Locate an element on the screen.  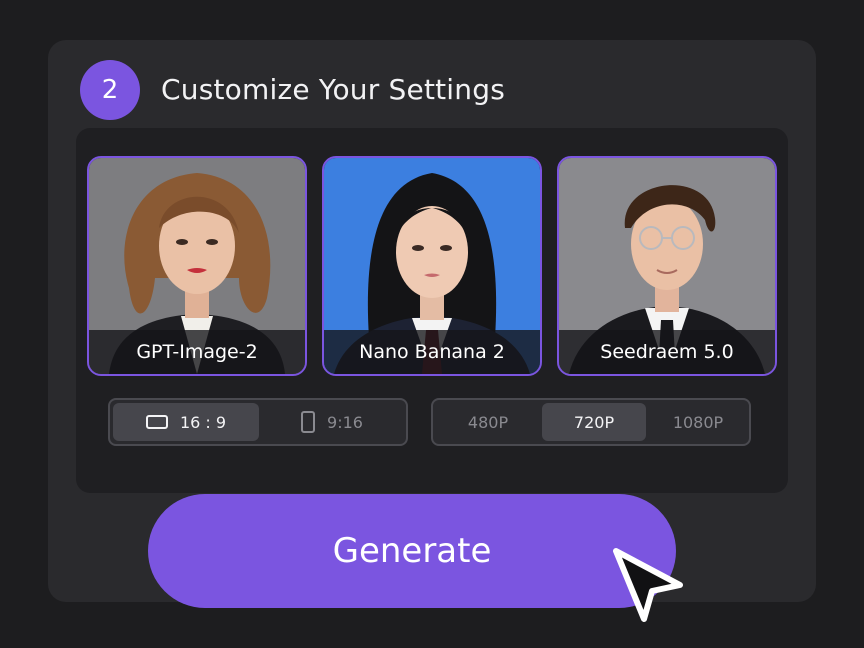
model-label: Seedraem 5.0 is located at coordinates (667, 352).